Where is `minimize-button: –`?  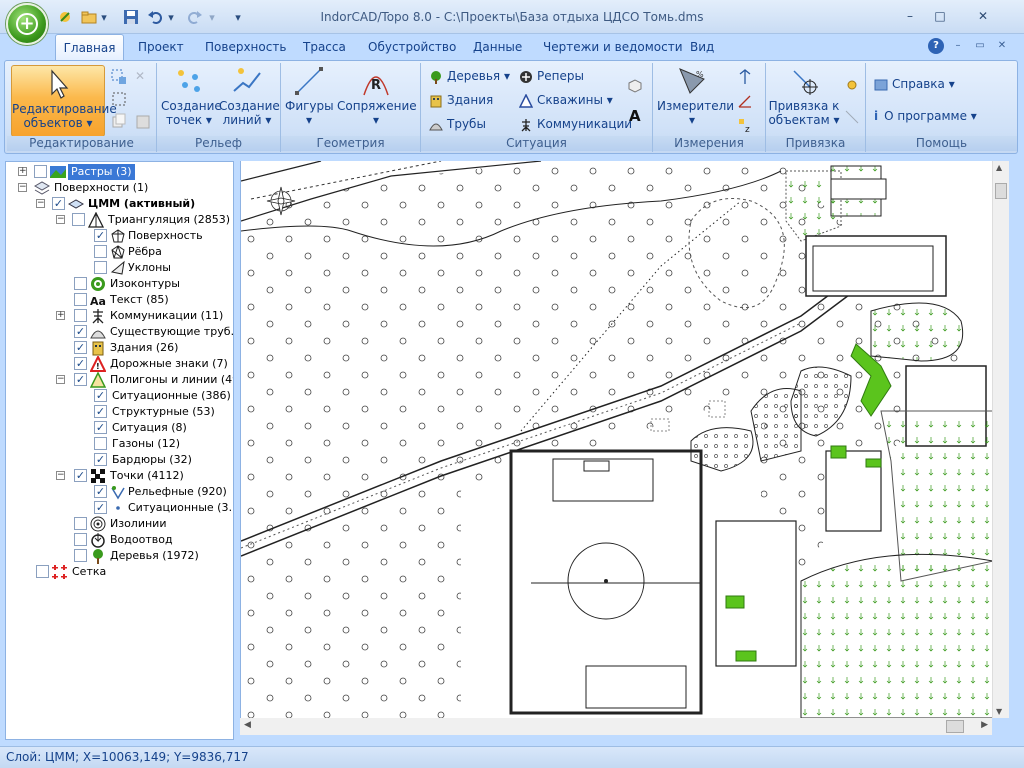
minimize-button: – is located at coordinates (910, 16).